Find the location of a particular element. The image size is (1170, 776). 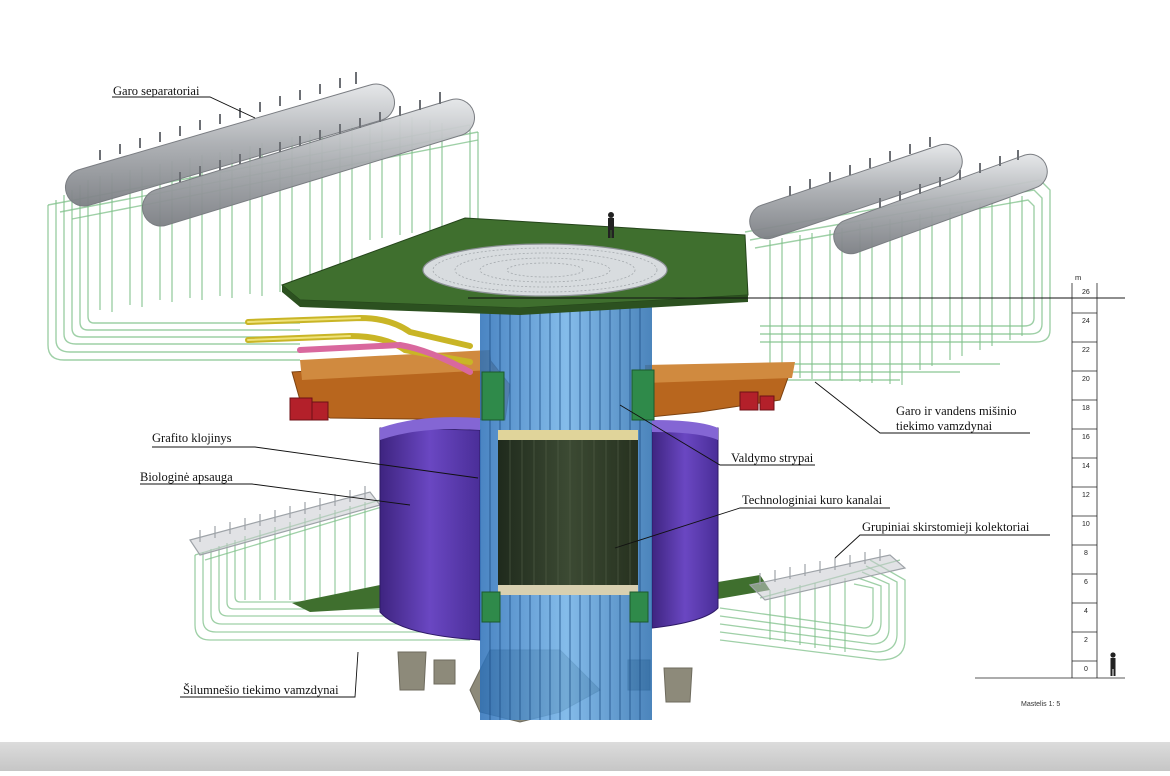

scale-tick: 16 is located at coordinates (1086, 437).